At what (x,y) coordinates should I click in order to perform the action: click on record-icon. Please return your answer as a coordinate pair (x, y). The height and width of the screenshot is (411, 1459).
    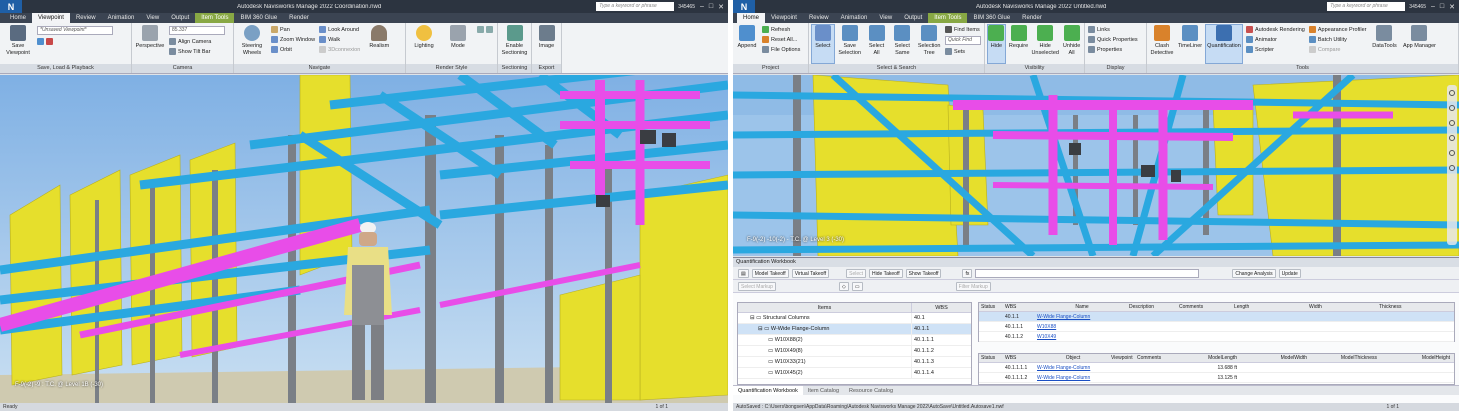
    Looking at the image, I should click on (49, 41).